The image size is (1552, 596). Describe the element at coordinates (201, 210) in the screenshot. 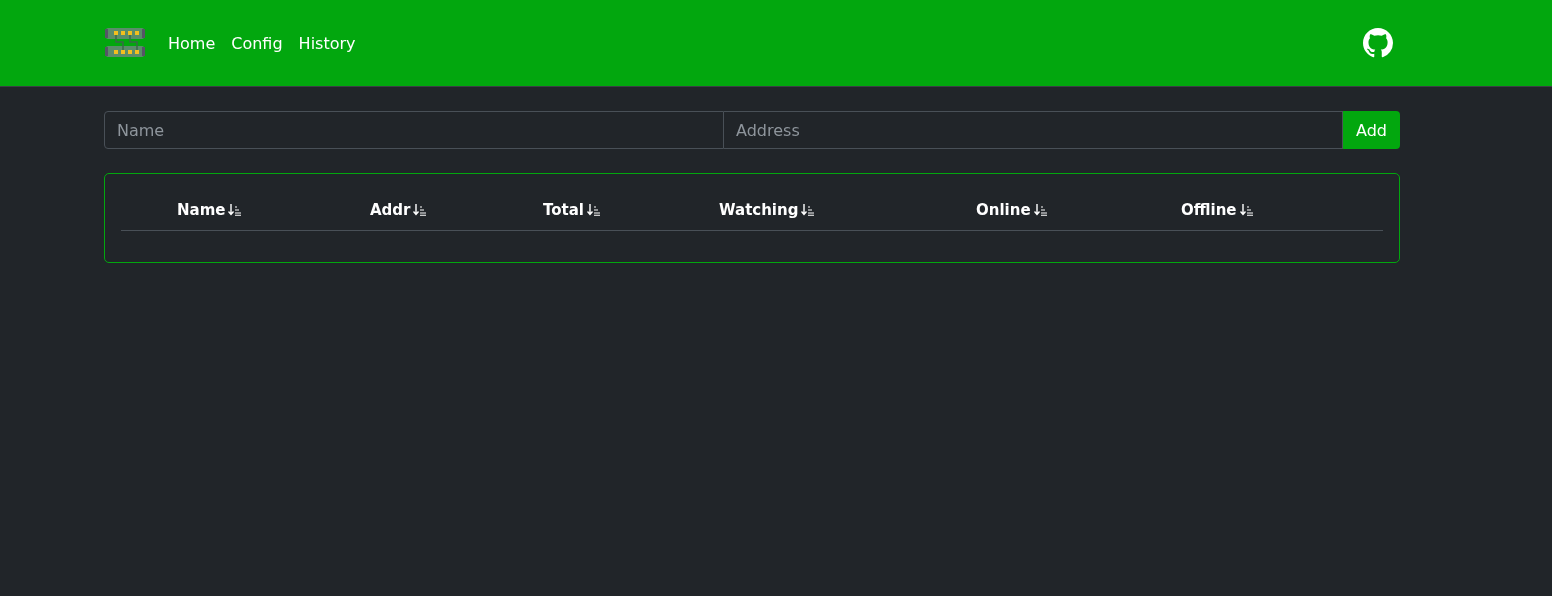

I see `column-header: Name` at that location.